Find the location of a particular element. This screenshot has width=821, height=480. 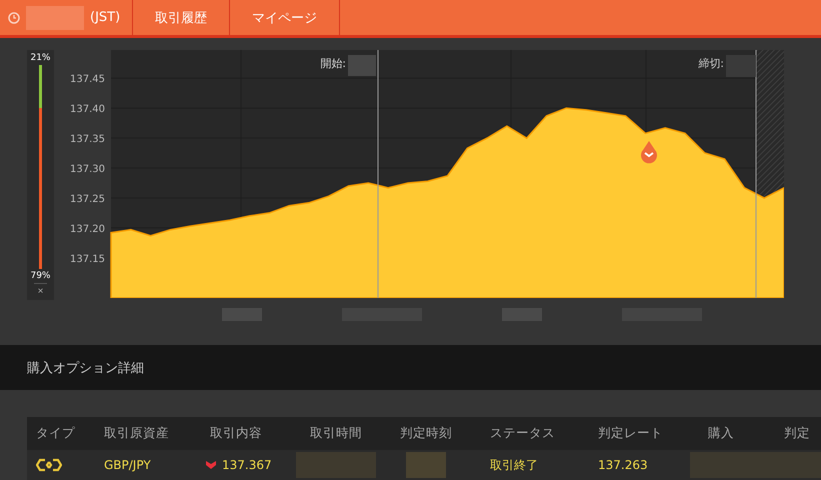

axis-label: 137.15 is located at coordinates (87, 259).